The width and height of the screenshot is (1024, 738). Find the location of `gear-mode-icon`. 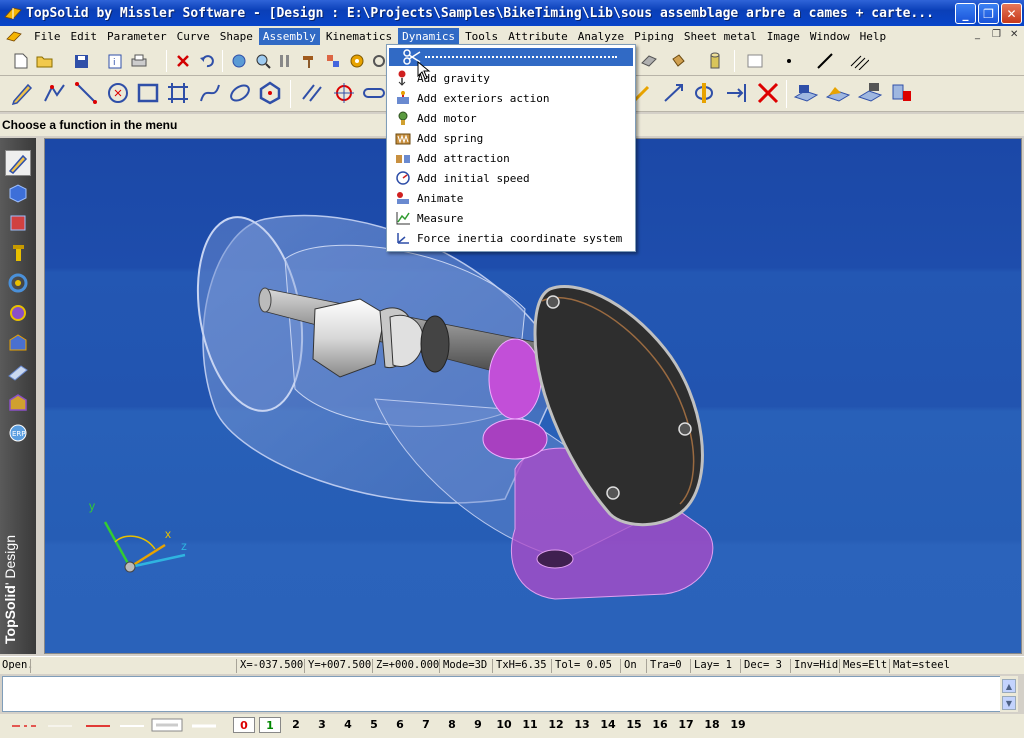

gear-mode-icon is located at coordinates (18, 313).